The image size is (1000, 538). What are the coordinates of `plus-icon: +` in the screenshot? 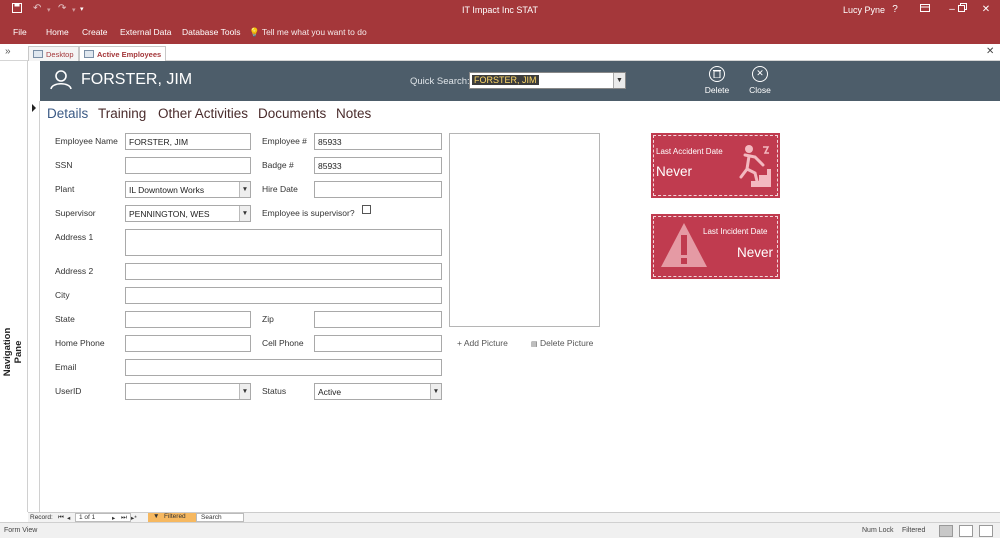 It's located at (459, 343).